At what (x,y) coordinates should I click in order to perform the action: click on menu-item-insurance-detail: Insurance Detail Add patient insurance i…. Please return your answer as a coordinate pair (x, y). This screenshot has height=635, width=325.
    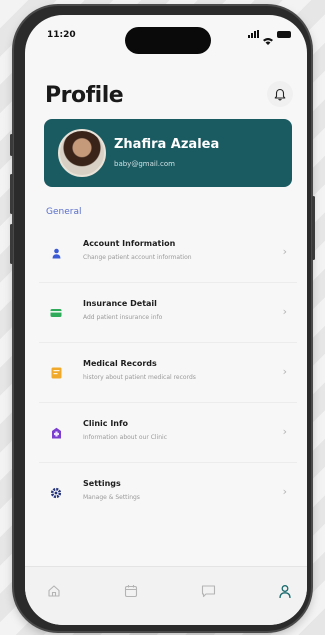
    Looking at the image, I should click on (168, 313).